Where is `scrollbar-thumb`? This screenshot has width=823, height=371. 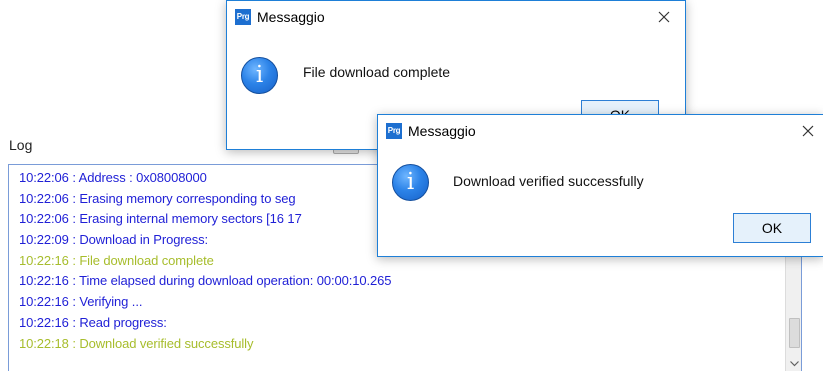
scrollbar-thumb is located at coordinates (794, 333).